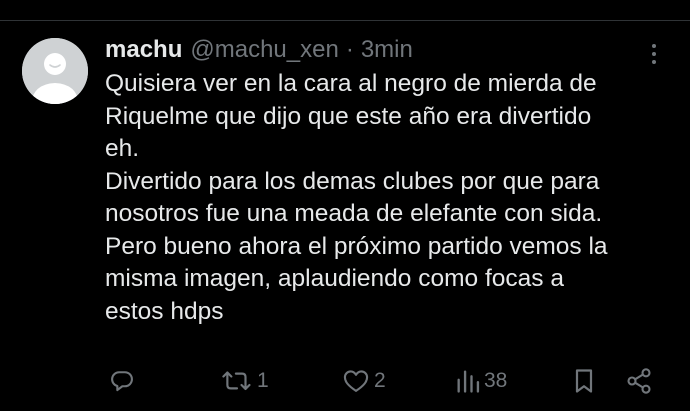 The image size is (690, 411). I want to click on reply-button, so click(123, 381).